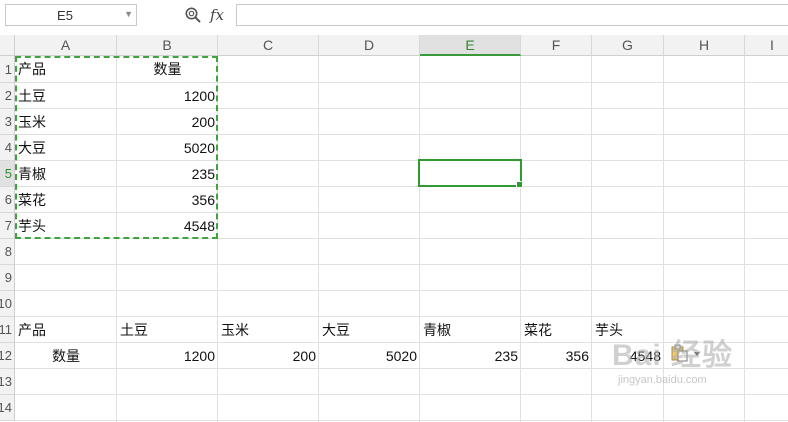 The image size is (788, 422). Describe the element at coordinates (66, 45) in the screenshot. I see `column-header-A: A` at that location.